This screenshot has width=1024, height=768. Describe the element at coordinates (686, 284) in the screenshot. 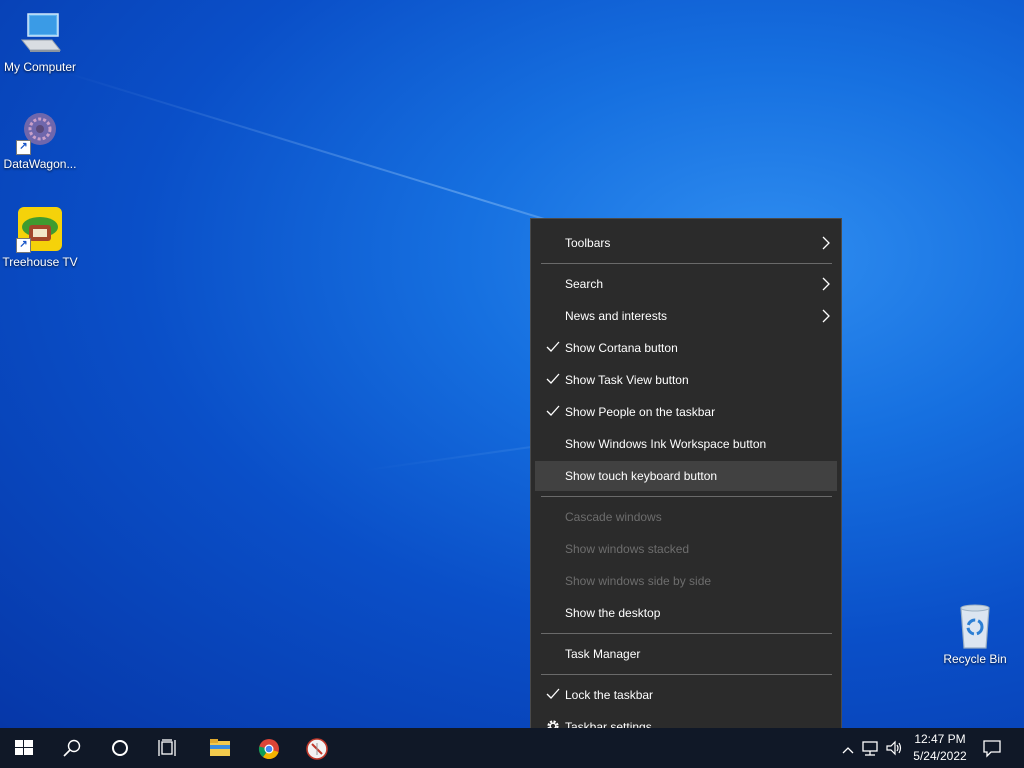

I see `menu-item-search: Search` at that location.